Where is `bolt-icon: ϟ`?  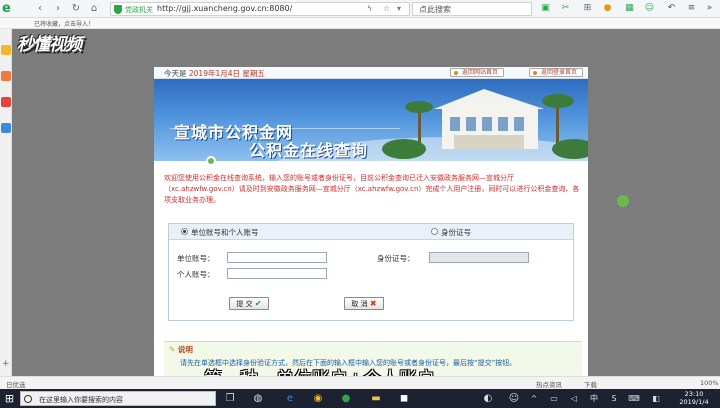
bolt-icon: ϟ is located at coordinates (369, 8).